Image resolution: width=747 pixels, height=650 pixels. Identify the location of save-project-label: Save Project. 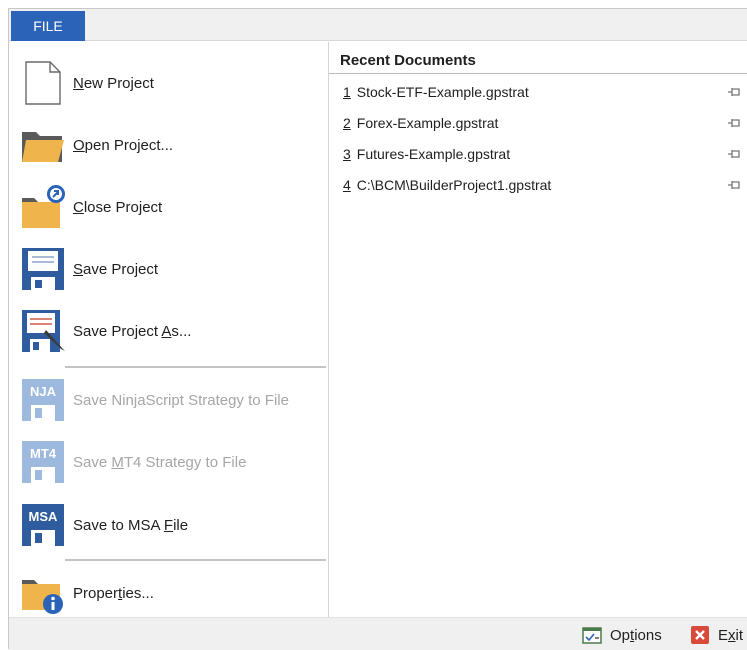
(116, 269).